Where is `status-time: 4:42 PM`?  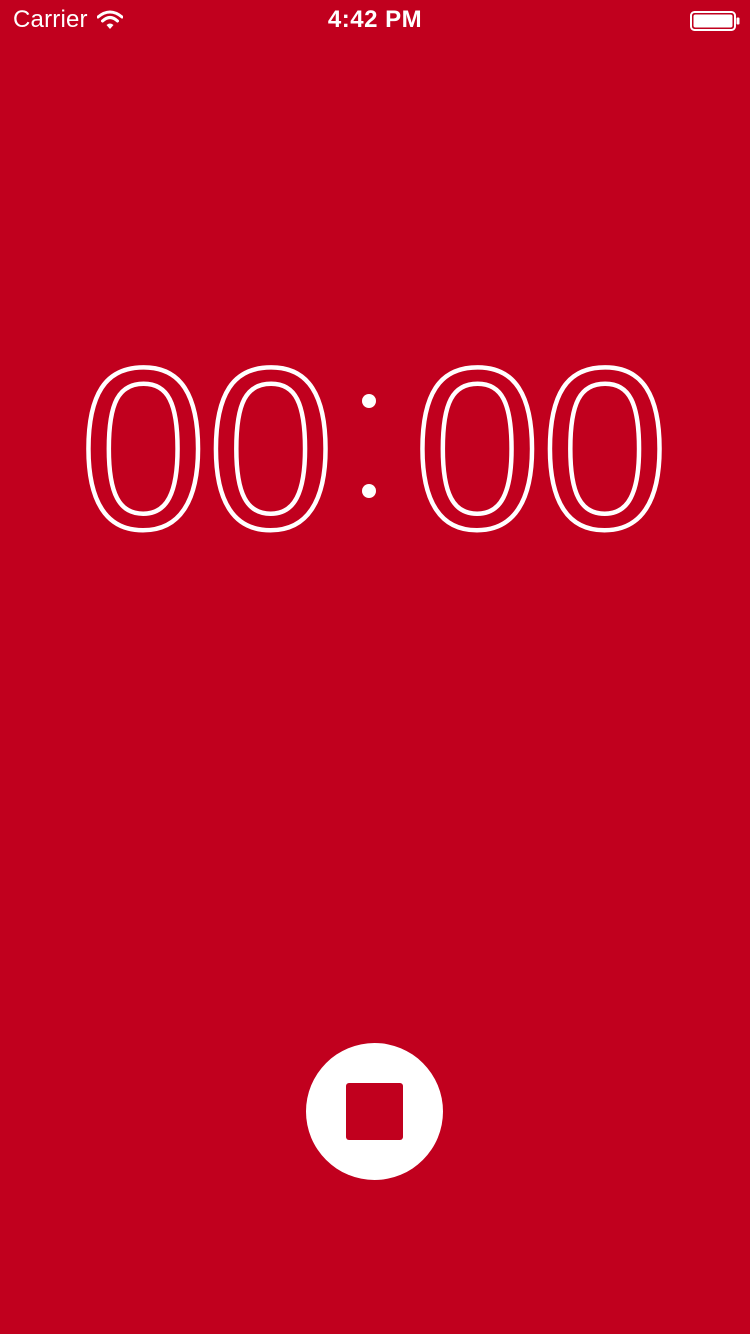 status-time: 4:42 PM is located at coordinates (375, 19).